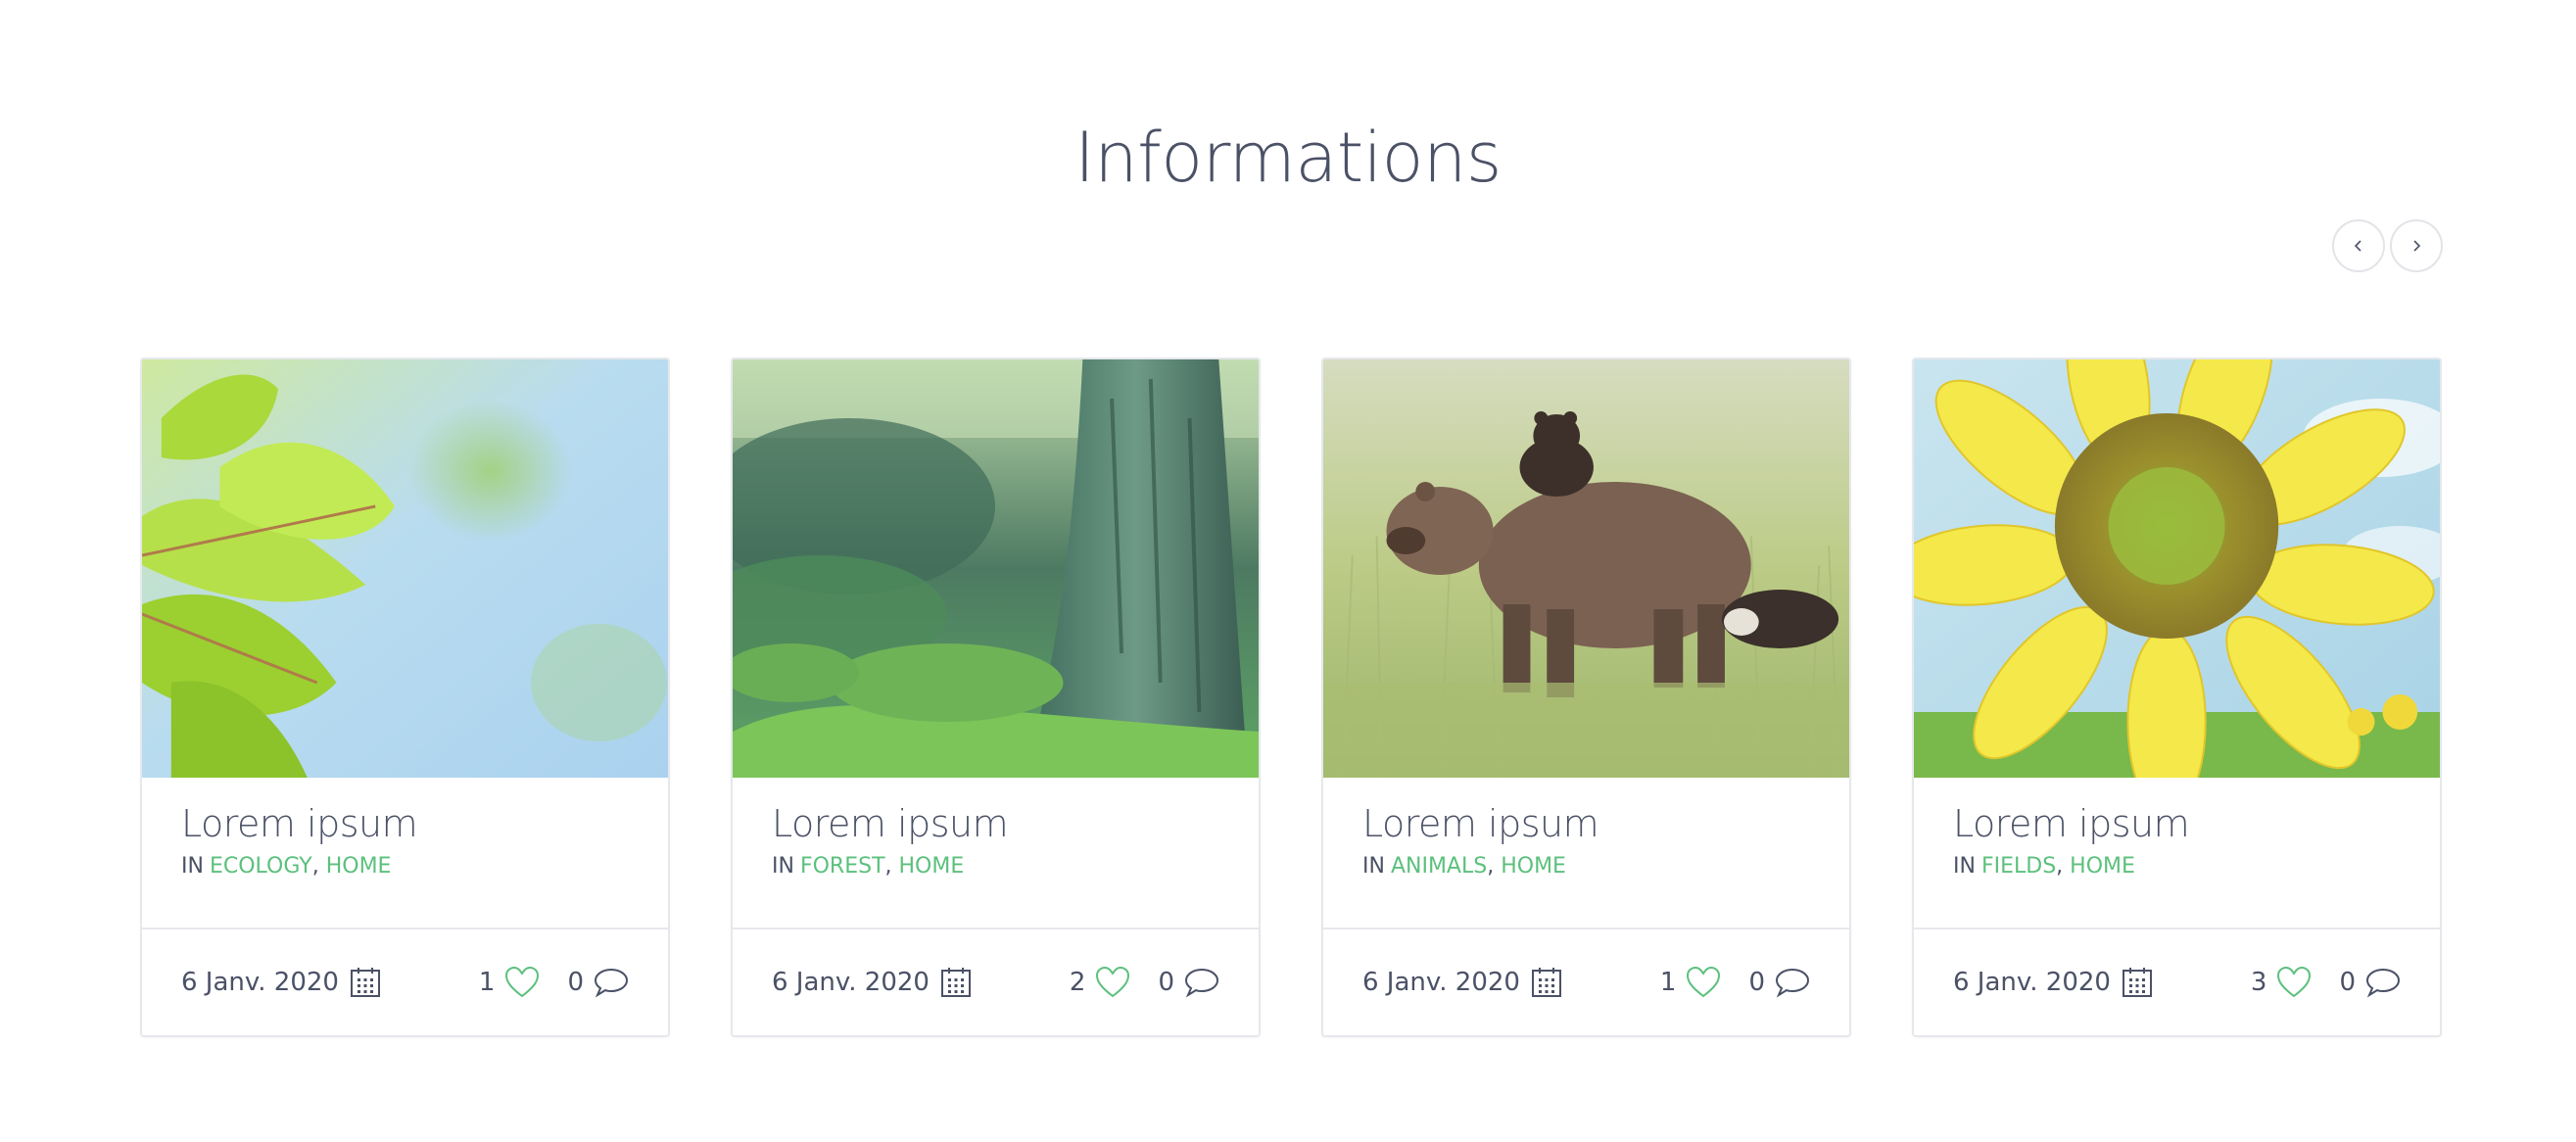  I want to click on forest-photo, so click(996, 568).